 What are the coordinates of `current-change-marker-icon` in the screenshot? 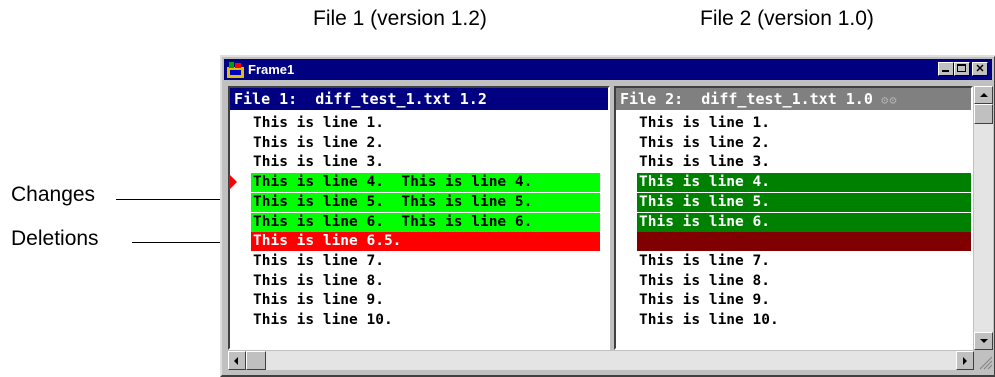 It's located at (233, 182).